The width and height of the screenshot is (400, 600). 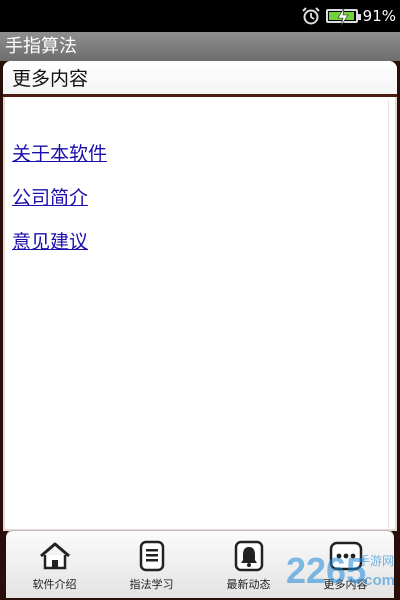 I want to click on status-bar: 91%, so click(x=200, y=16).